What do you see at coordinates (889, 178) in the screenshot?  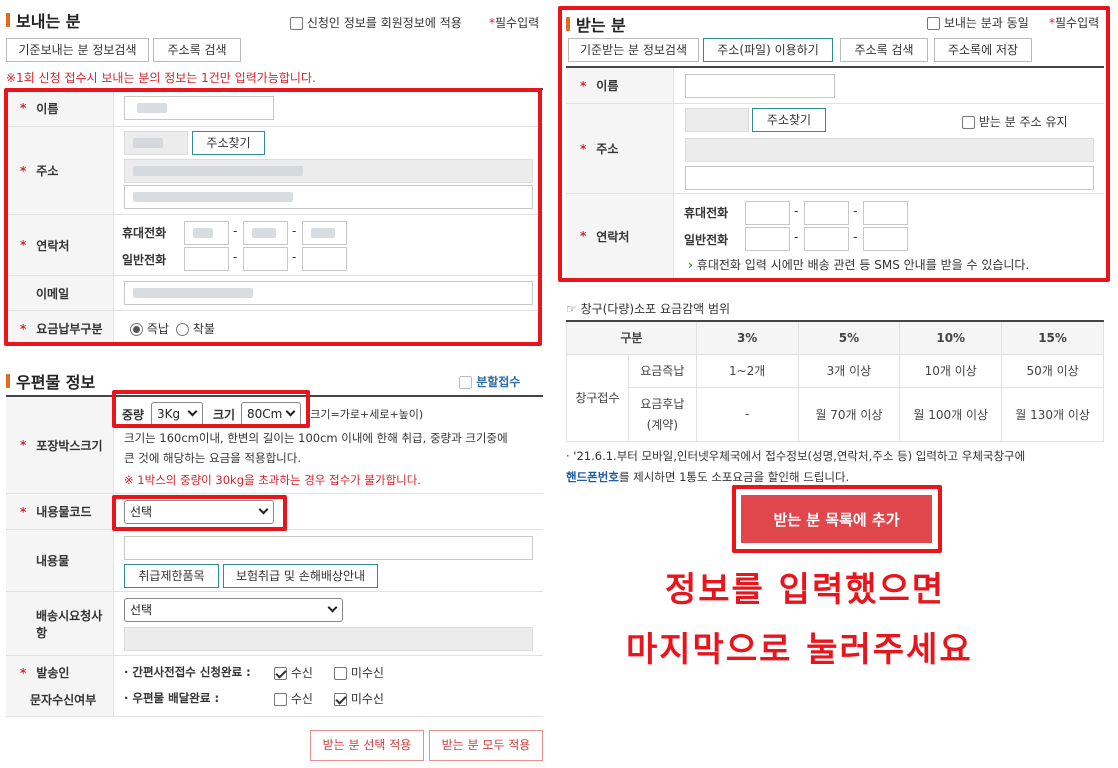 I see `receiver-address2-input` at bounding box center [889, 178].